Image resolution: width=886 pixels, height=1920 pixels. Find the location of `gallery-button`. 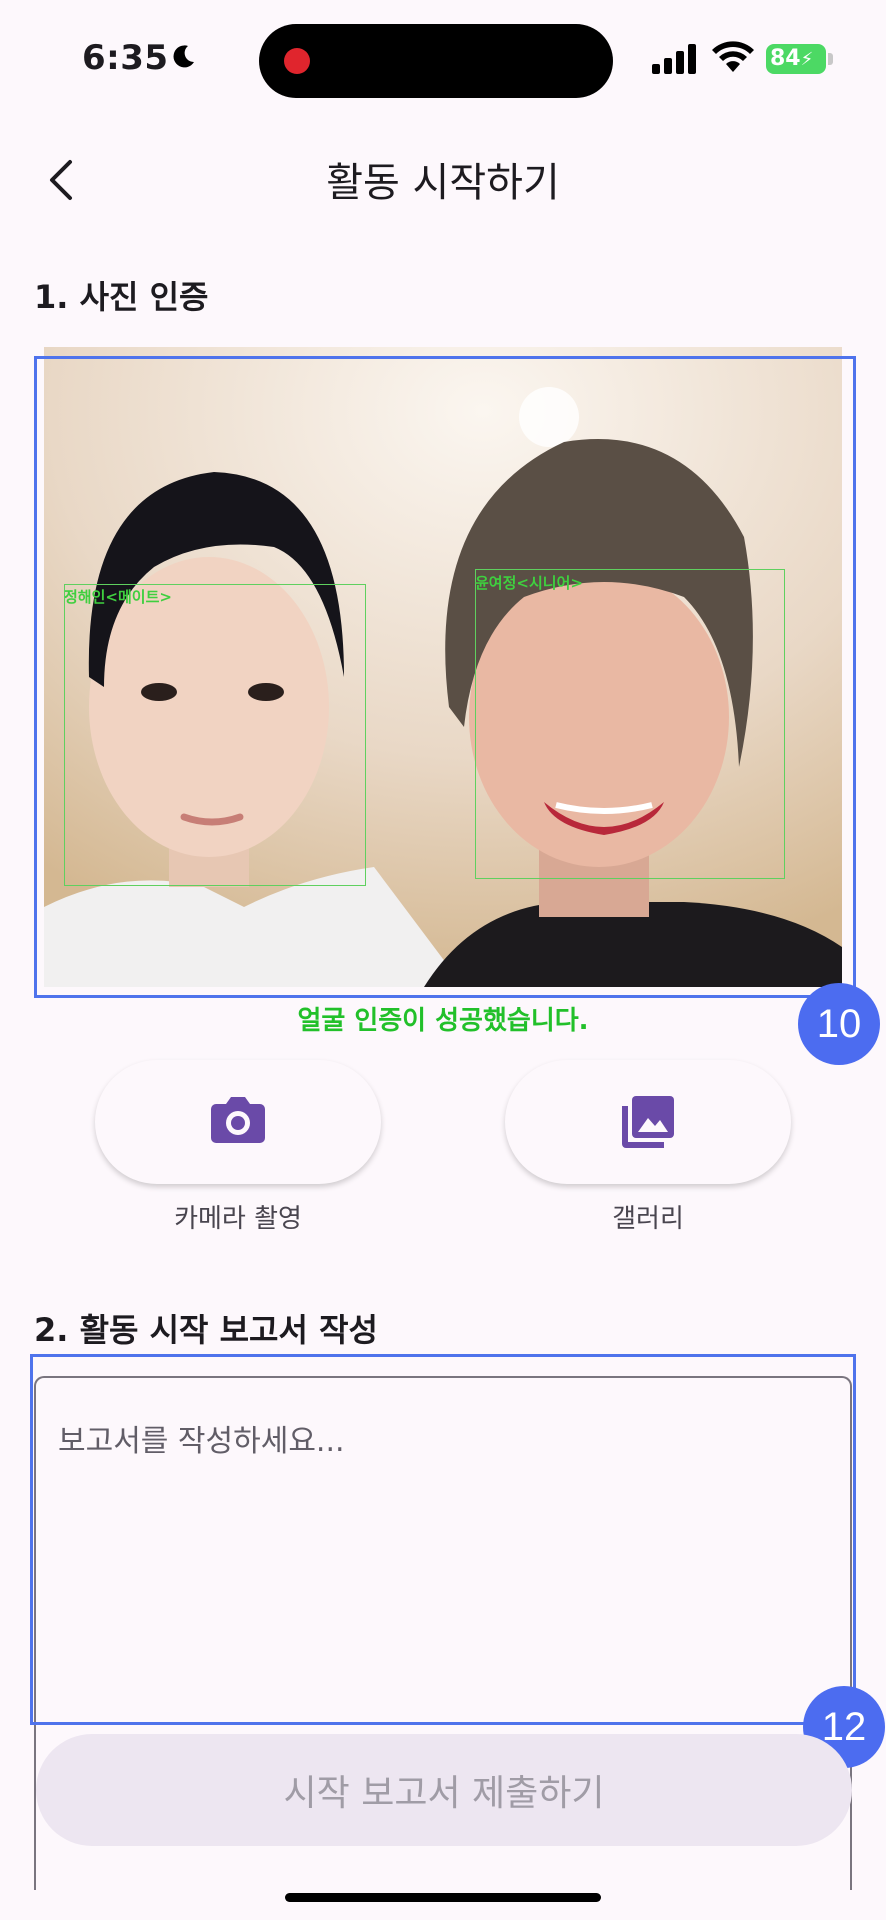

gallery-button is located at coordinates (648, 1122).